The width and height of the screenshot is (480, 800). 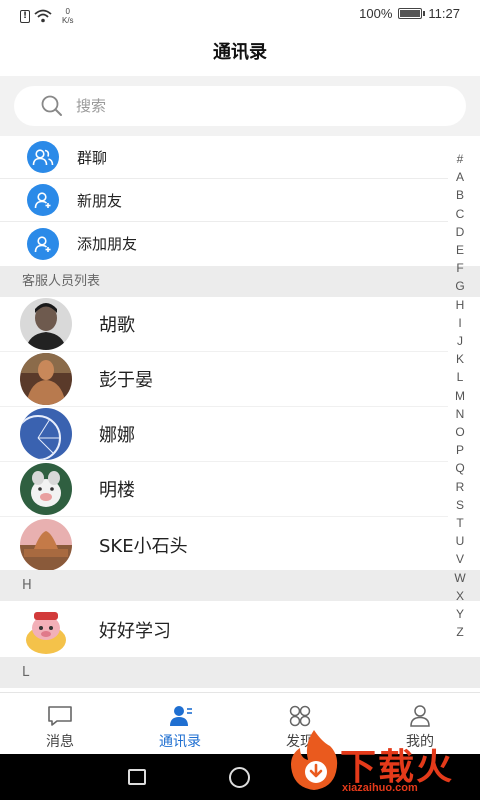 I want to click on new-friend-icon, so click(x=43, y=200).